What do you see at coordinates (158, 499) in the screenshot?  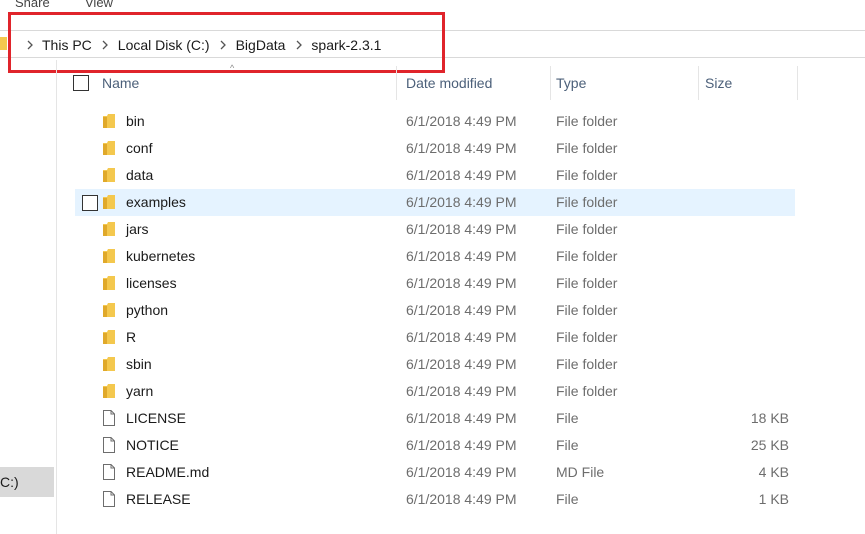 I see `file-name: RELEASE` at bounding box center [158, 499].